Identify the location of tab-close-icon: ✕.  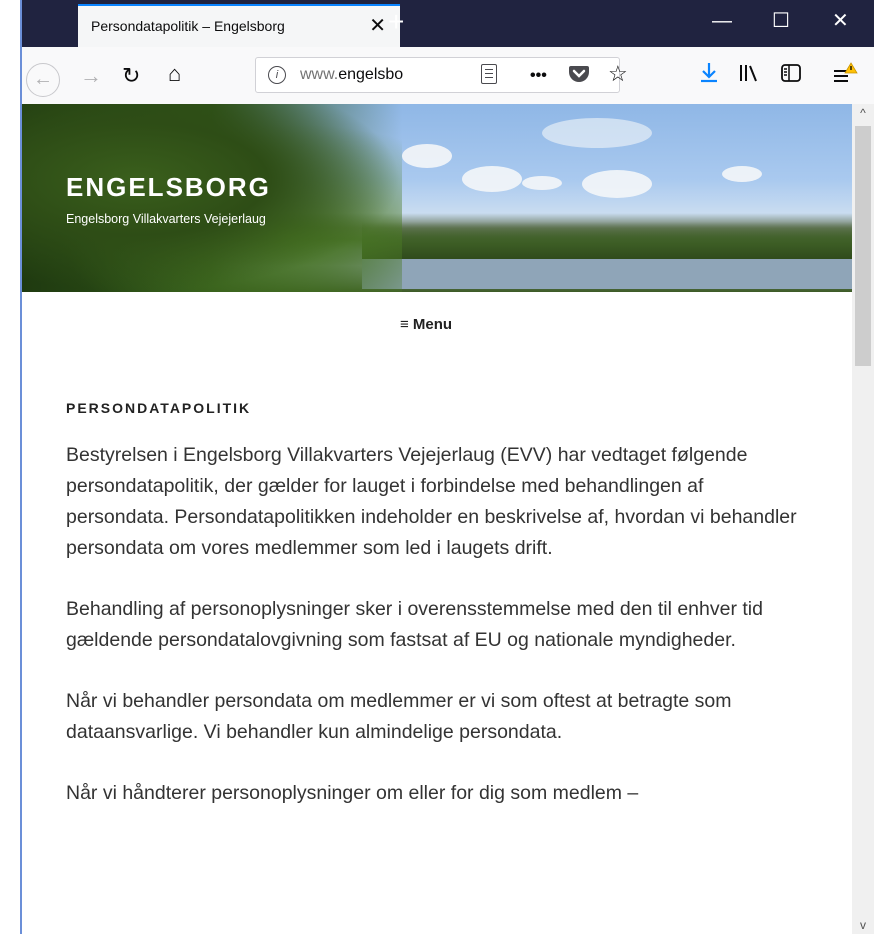
(377, 26).